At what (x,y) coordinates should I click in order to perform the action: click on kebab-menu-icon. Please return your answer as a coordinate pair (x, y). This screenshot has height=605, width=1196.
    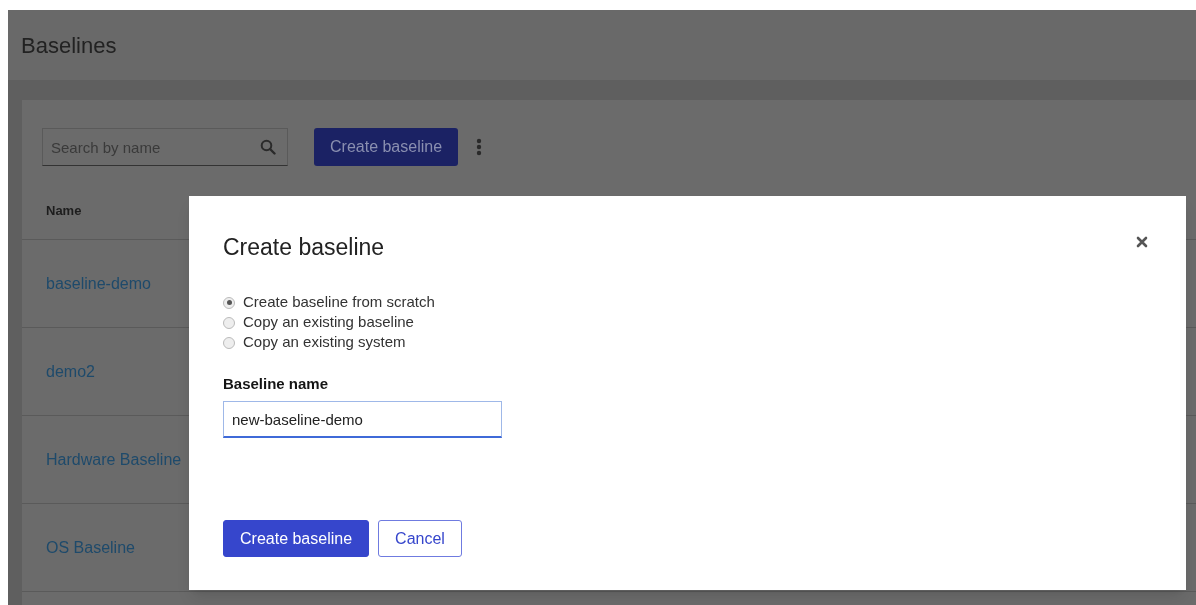
    Looking at the image, I should click on (479, 147).